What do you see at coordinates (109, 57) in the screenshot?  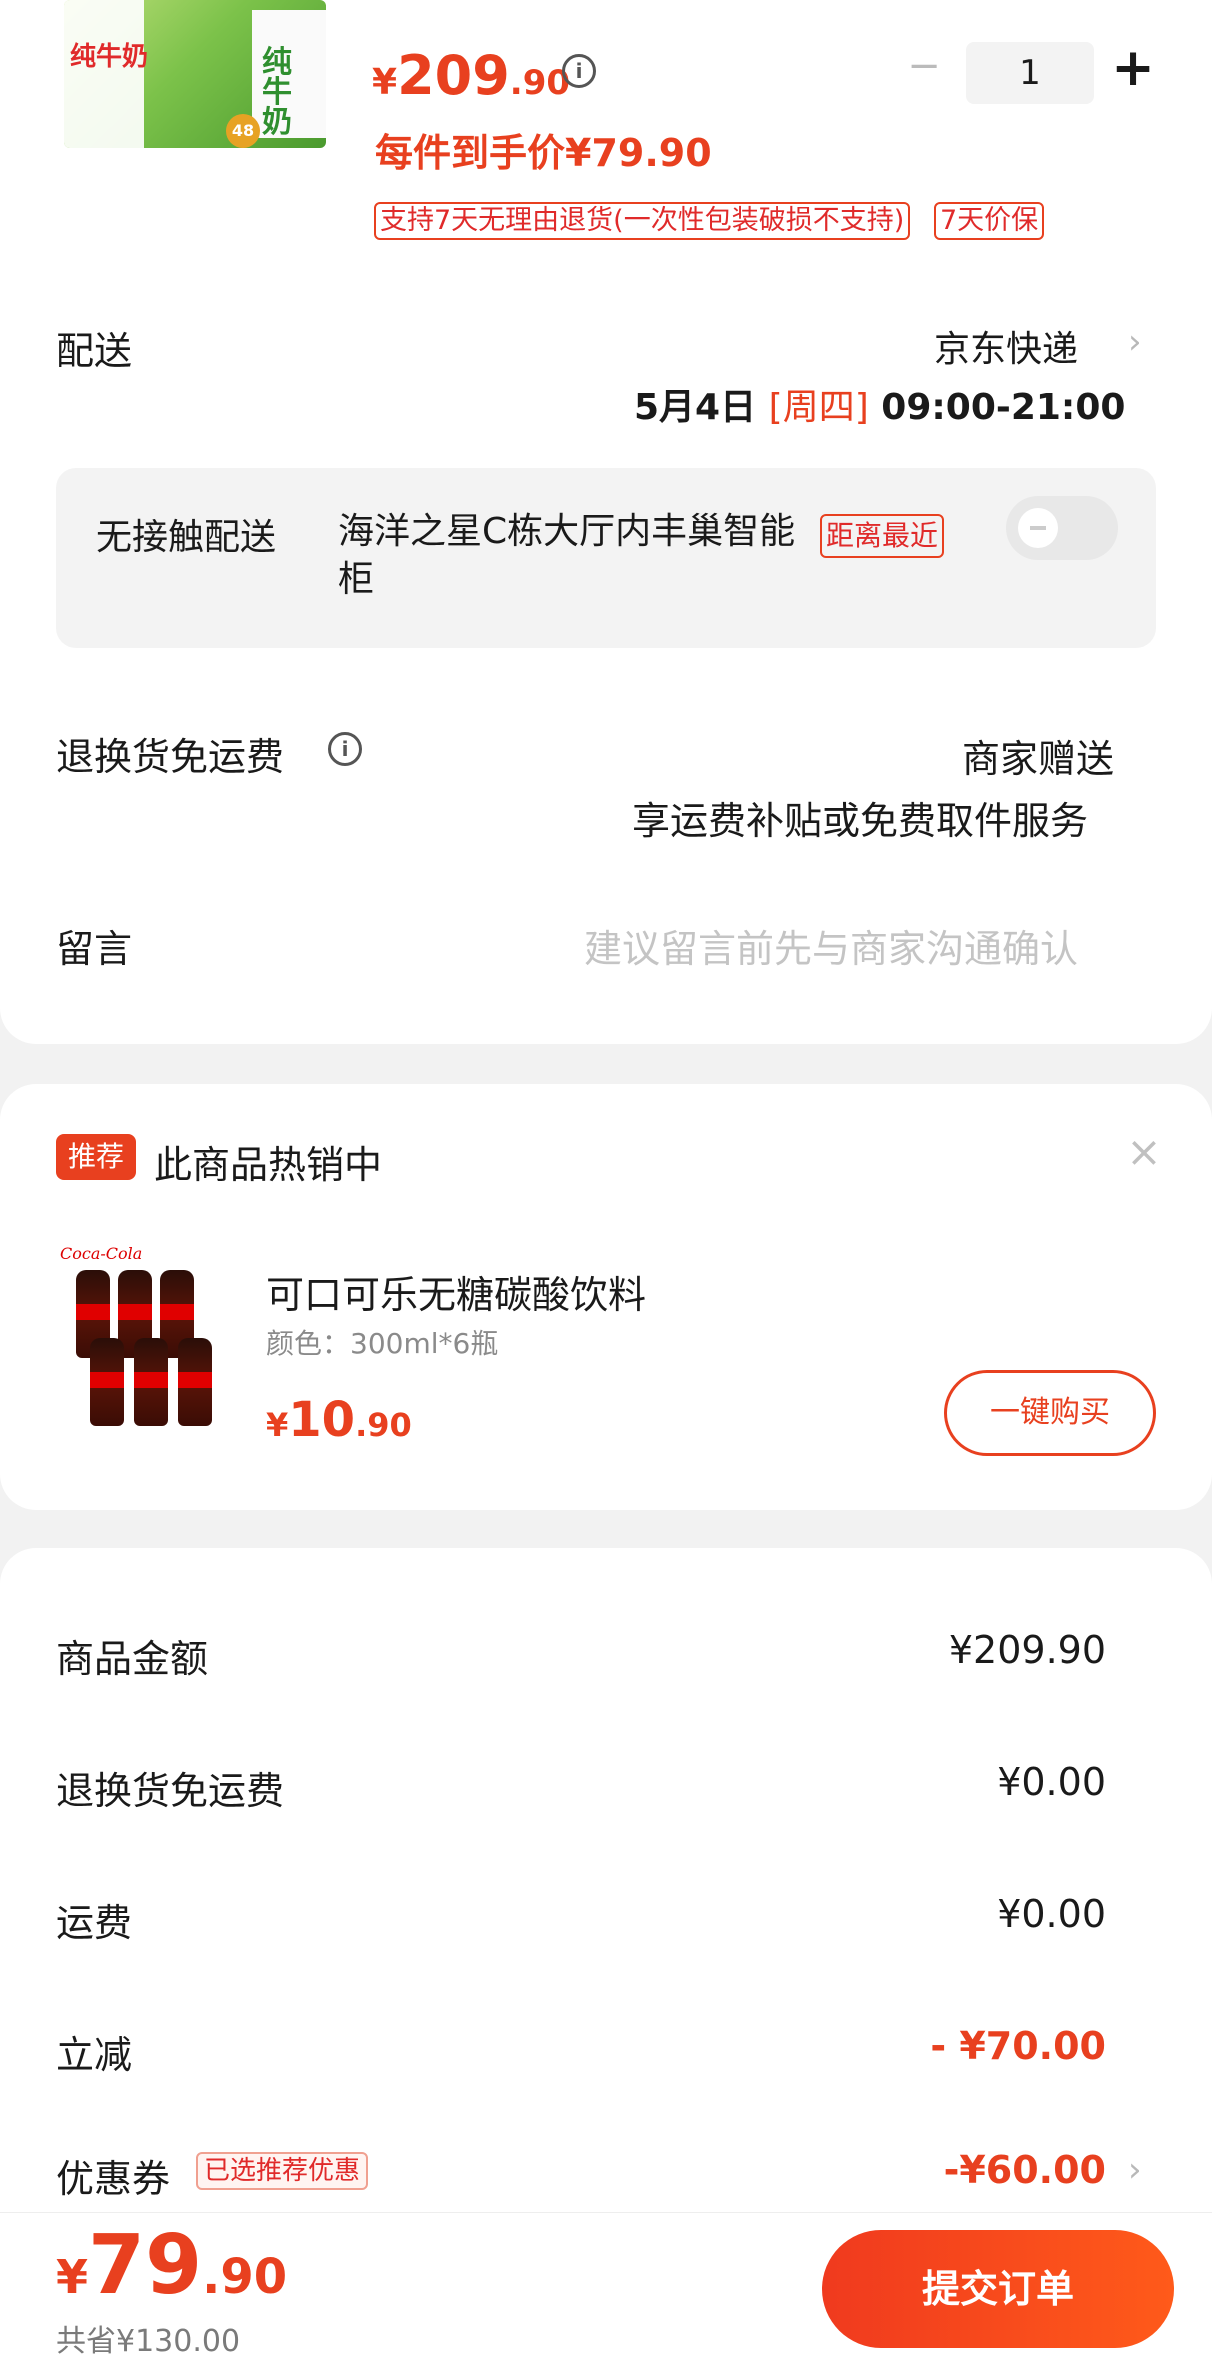 I see `thumbnail-text: 纯牛奶` at bounding box center [109, 57].